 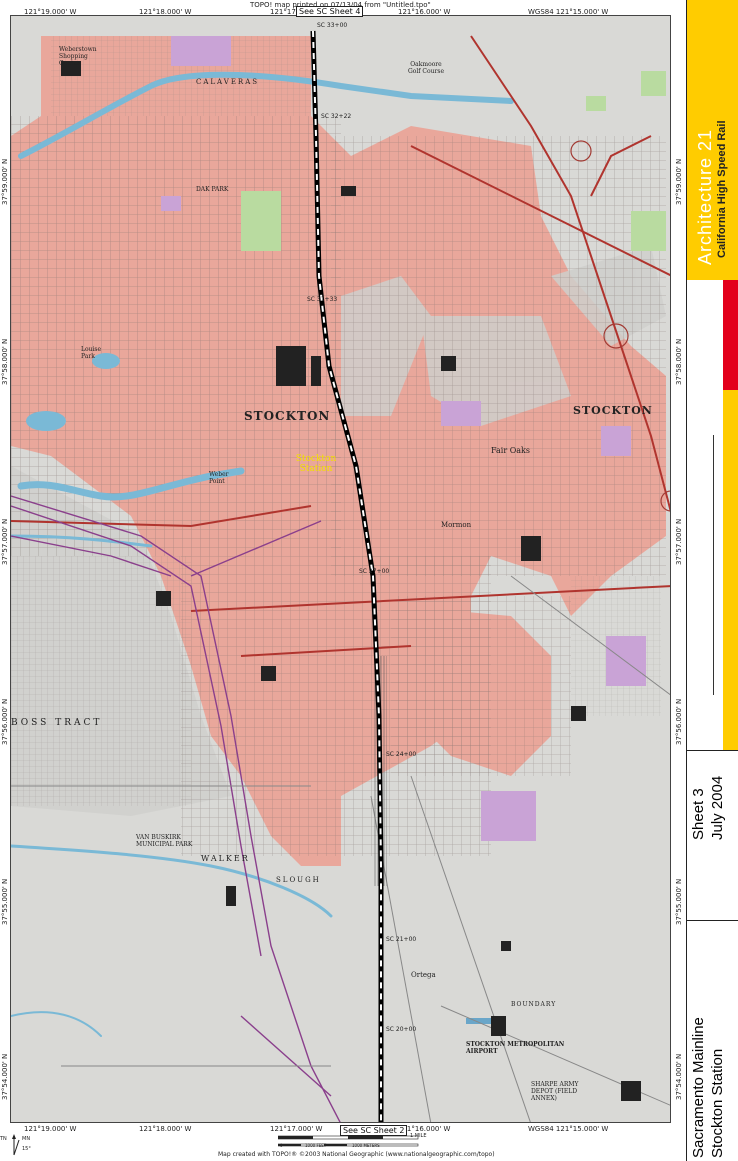 What do you see at coordinates (296, 1129) in the screenshot?
I see `coord-bottom-3: 121°17.000' W` at bounding box center [296, 1129].